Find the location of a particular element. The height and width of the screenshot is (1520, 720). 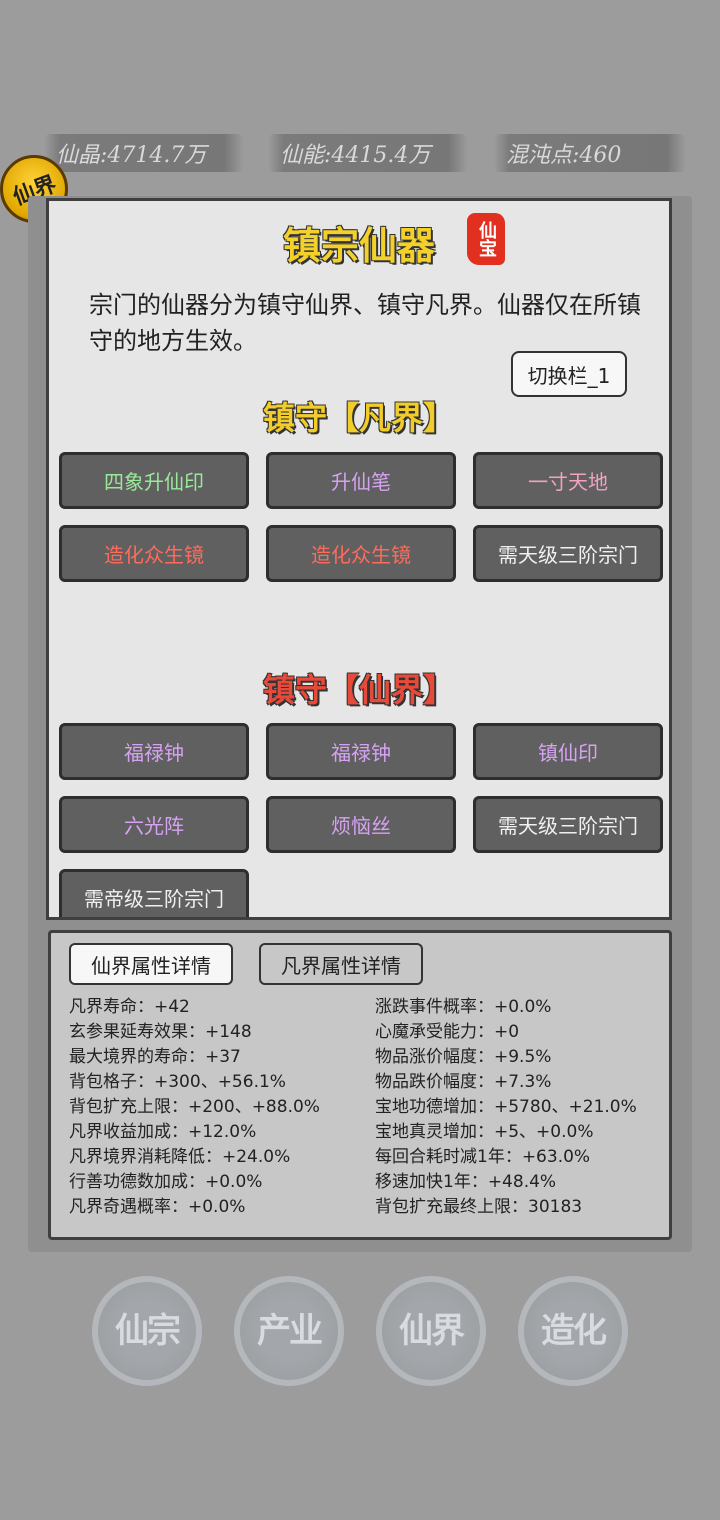

tab-immortal-attributes: 仙界属性详情 is located at coordinates (151, 964).